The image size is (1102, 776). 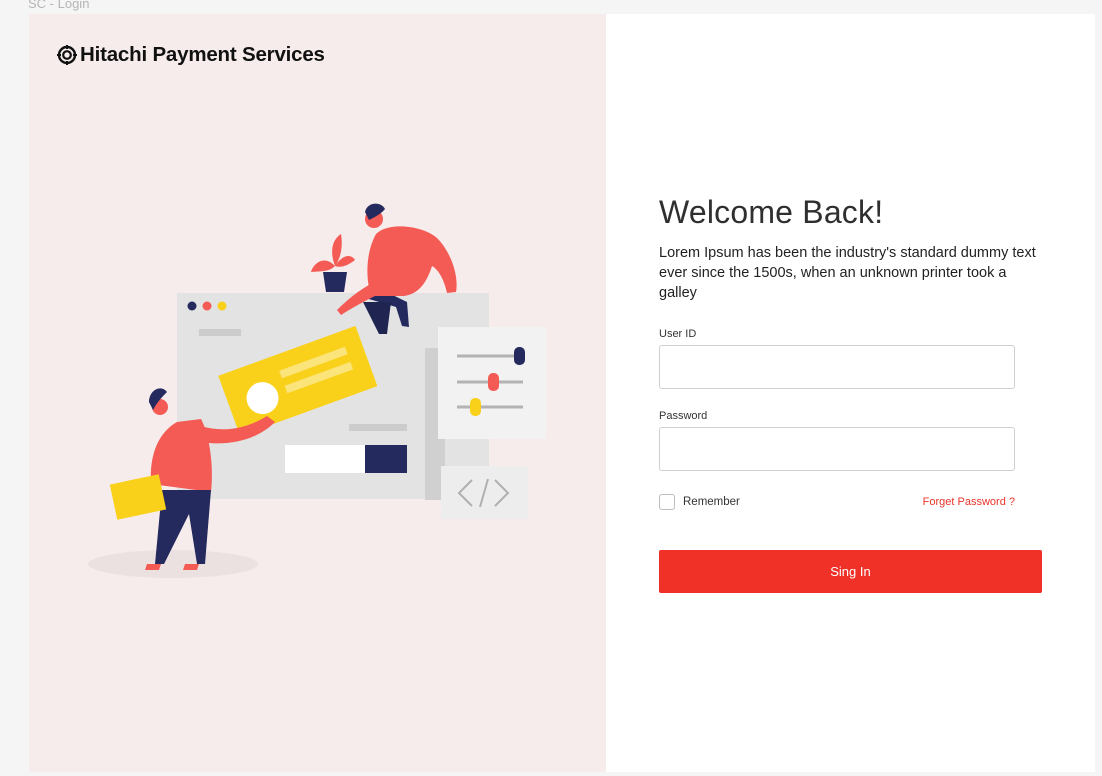 I want to click on remember-toggle: Remember, so click(x=699, y=502).